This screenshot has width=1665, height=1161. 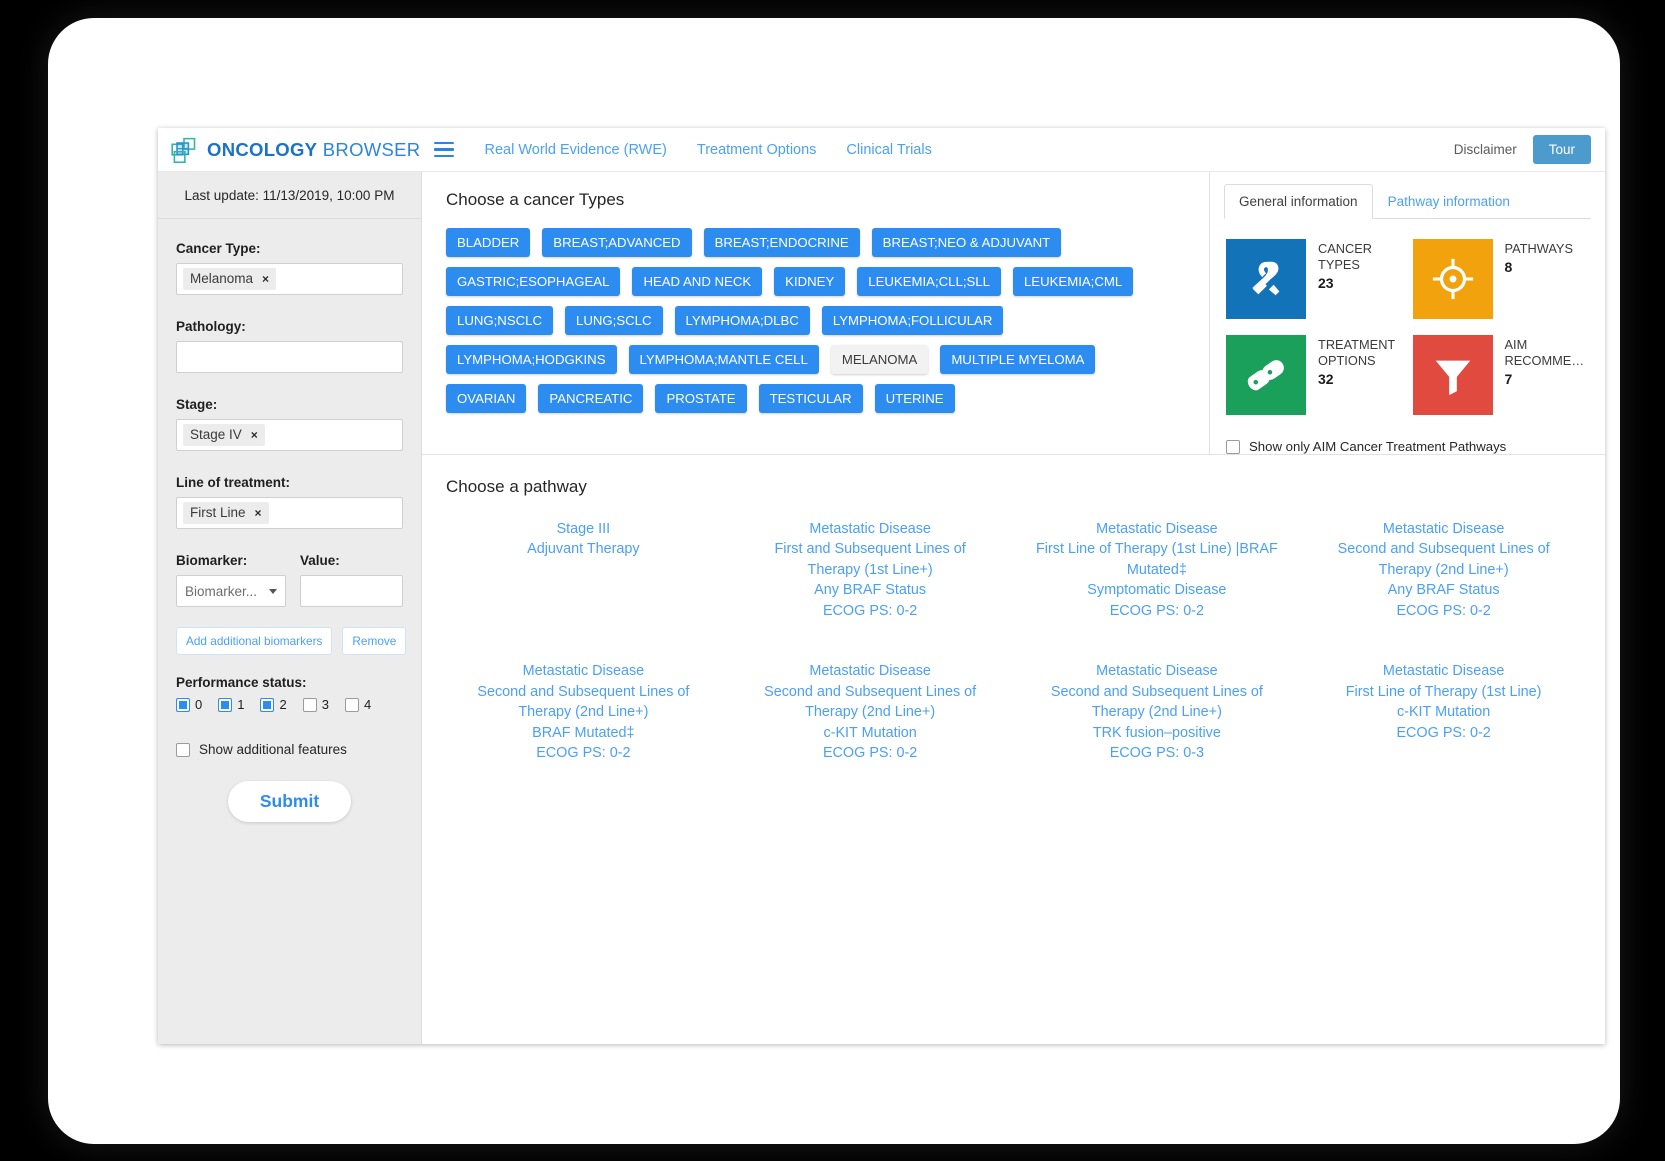 What do you see at coordinates (1449, 201) in the screenshot?
I see `tab-pathway-information: Pathway information` at bounding box center [1449, 201].